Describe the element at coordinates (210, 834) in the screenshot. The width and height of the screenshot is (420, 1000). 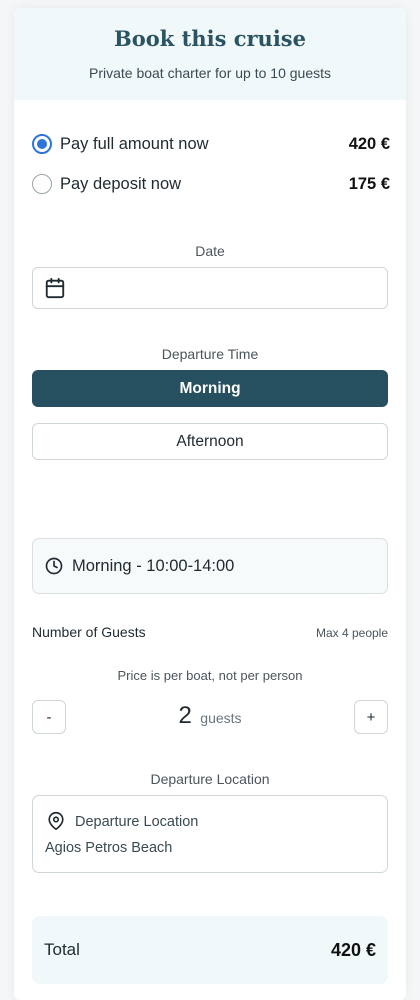
I see `departure-location-box: Departure Location Agios Petros Beach` at that location.